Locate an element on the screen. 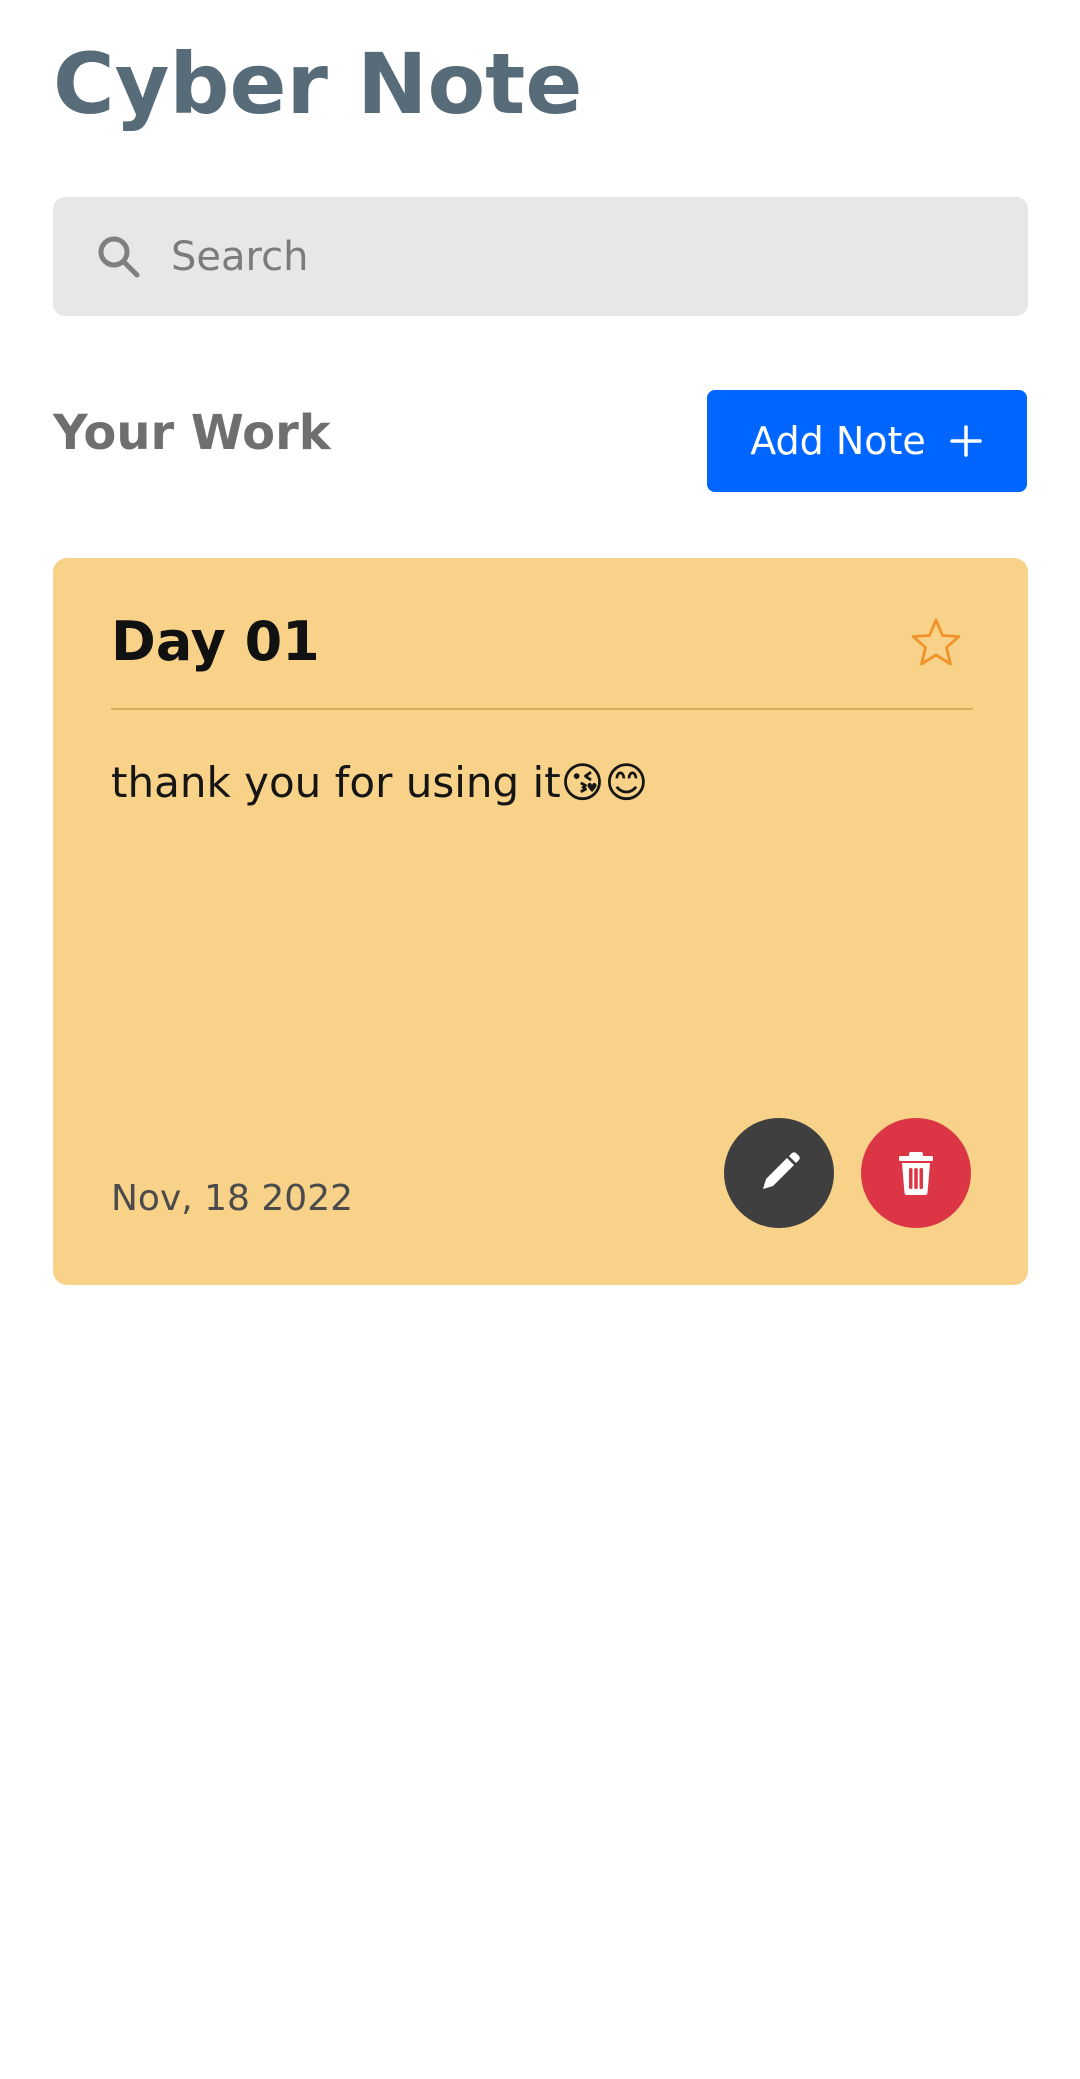  trash-icon is located at coordinates (916, 1173).